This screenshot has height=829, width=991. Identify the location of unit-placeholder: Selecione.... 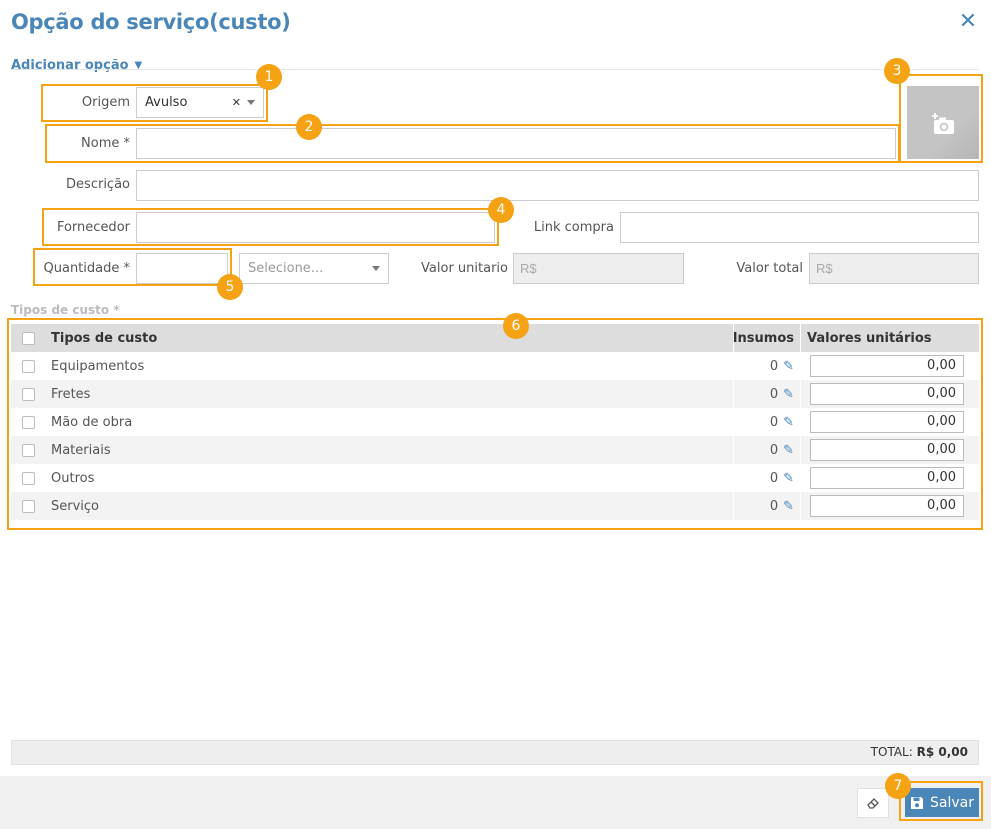
(286, 268).